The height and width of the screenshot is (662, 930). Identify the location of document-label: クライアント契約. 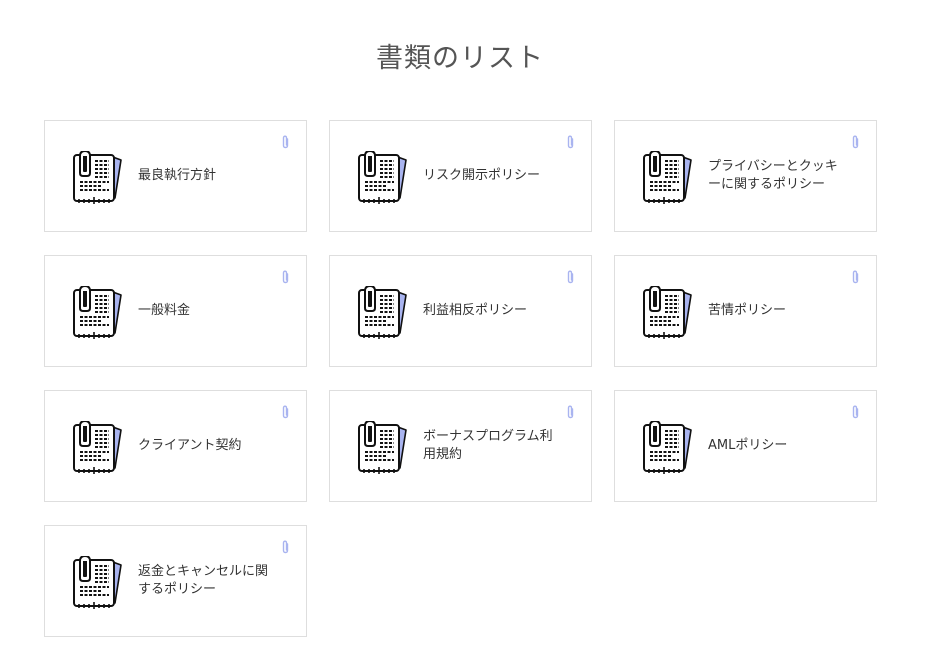
(190, 445).